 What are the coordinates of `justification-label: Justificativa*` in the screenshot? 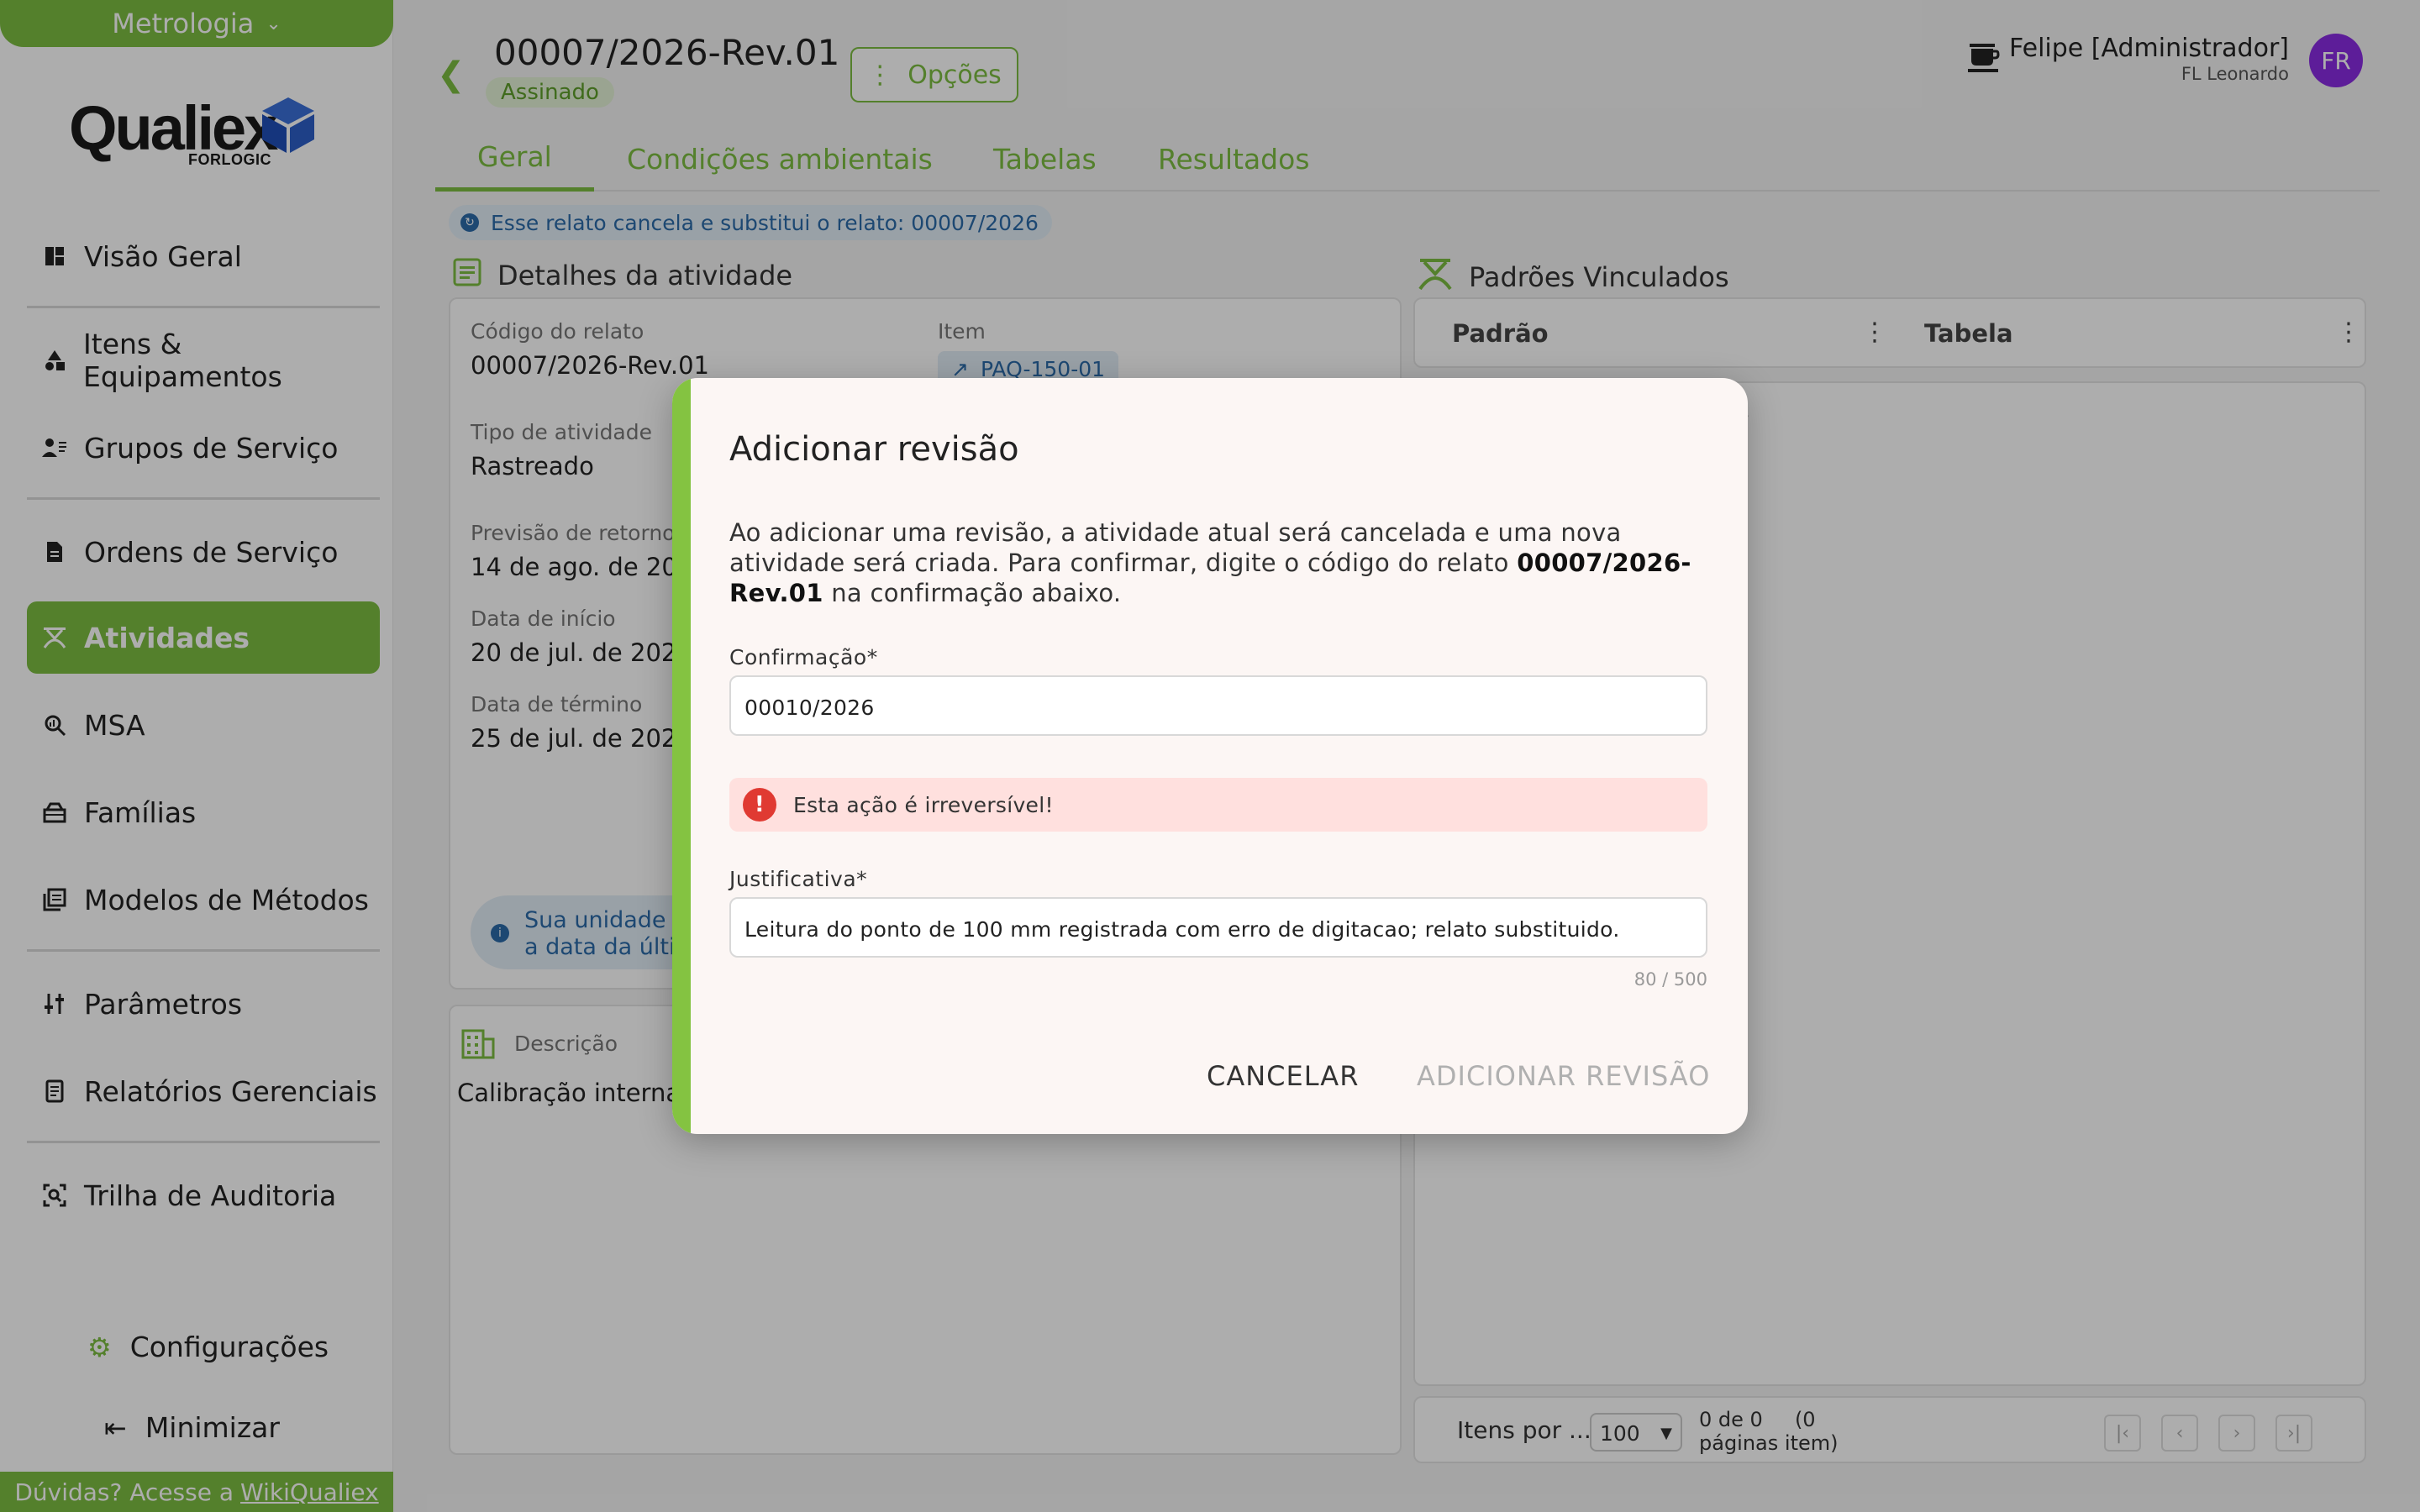 It's located at (798, 879).